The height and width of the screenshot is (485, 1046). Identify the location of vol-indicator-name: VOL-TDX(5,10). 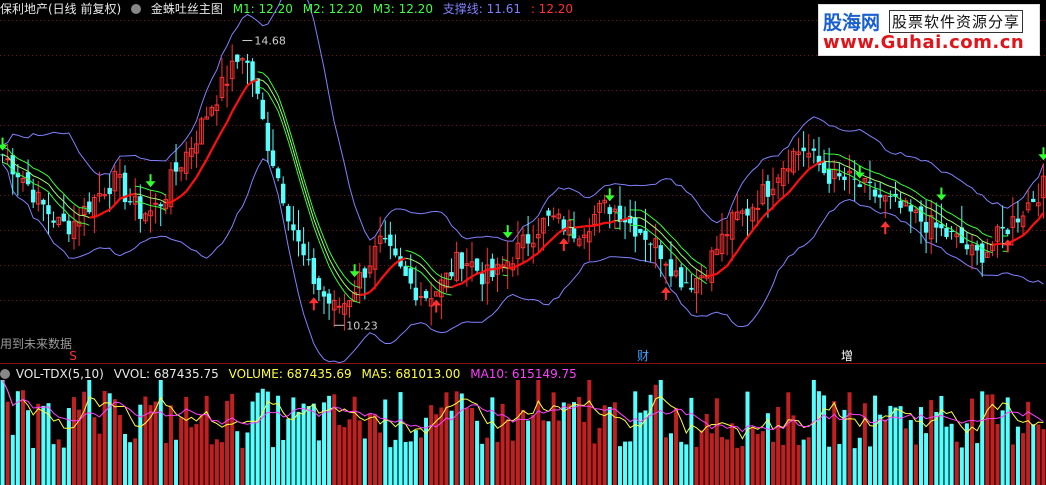
(60, 374).